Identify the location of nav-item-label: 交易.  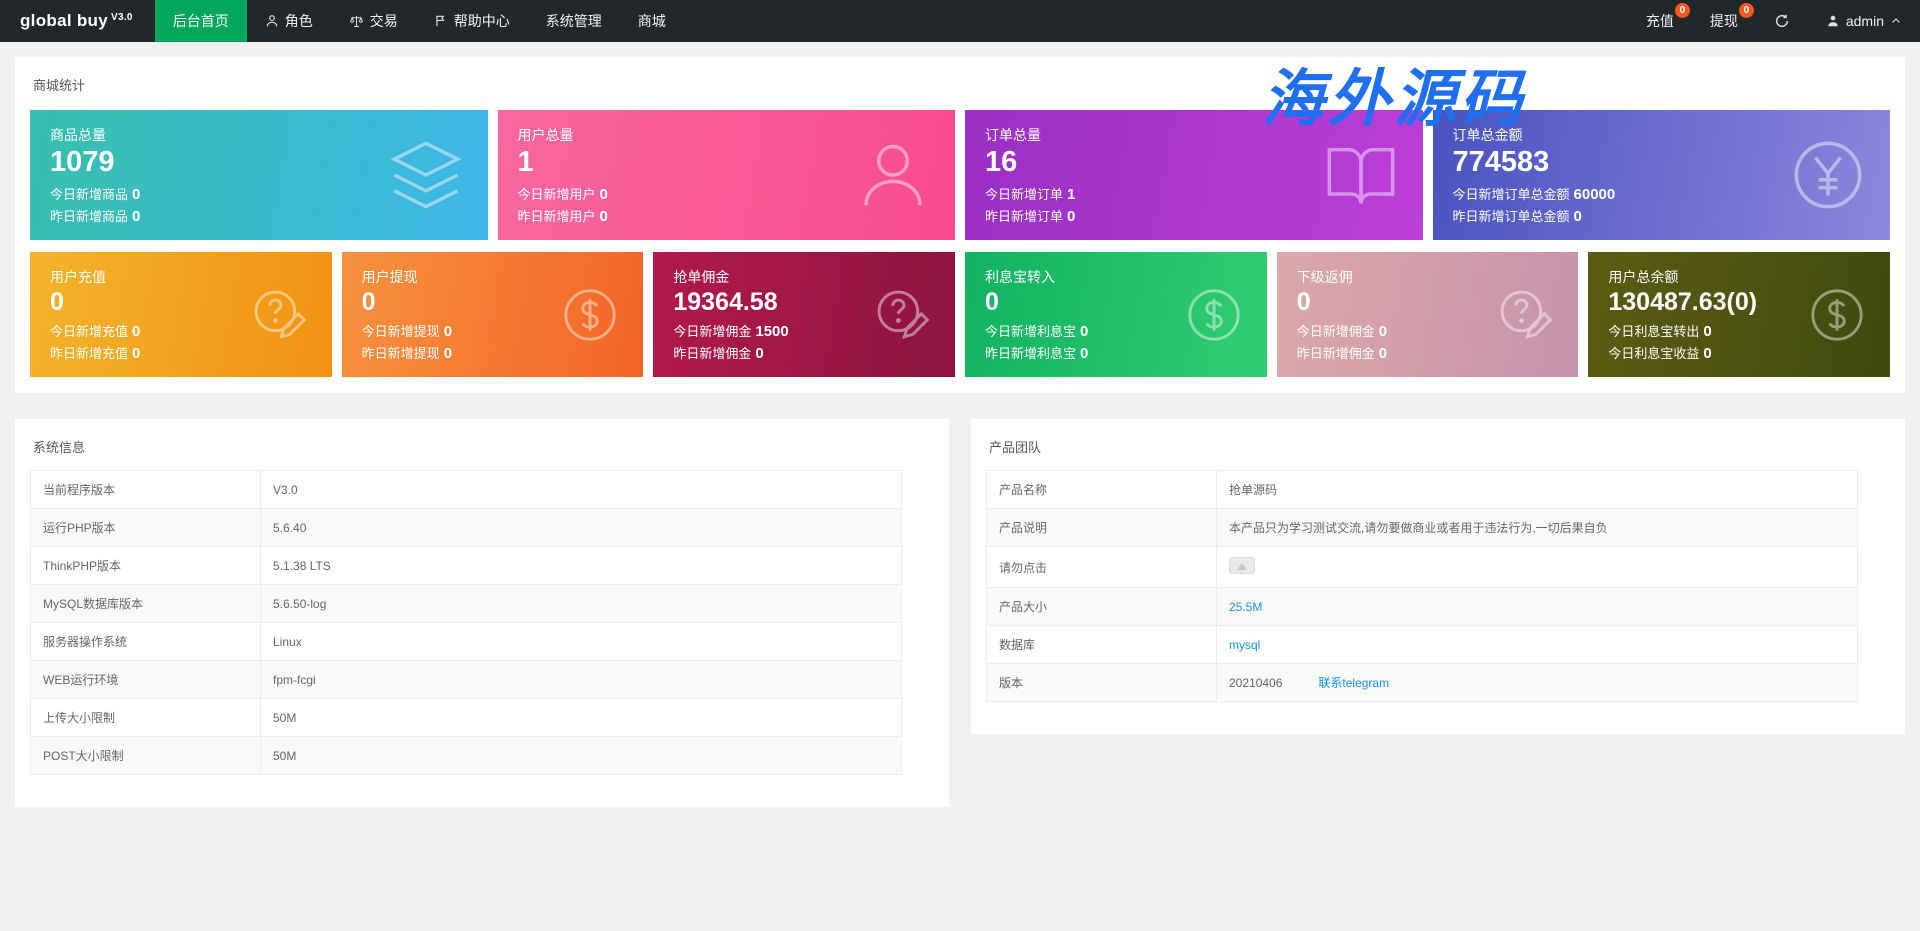
(383, 21).